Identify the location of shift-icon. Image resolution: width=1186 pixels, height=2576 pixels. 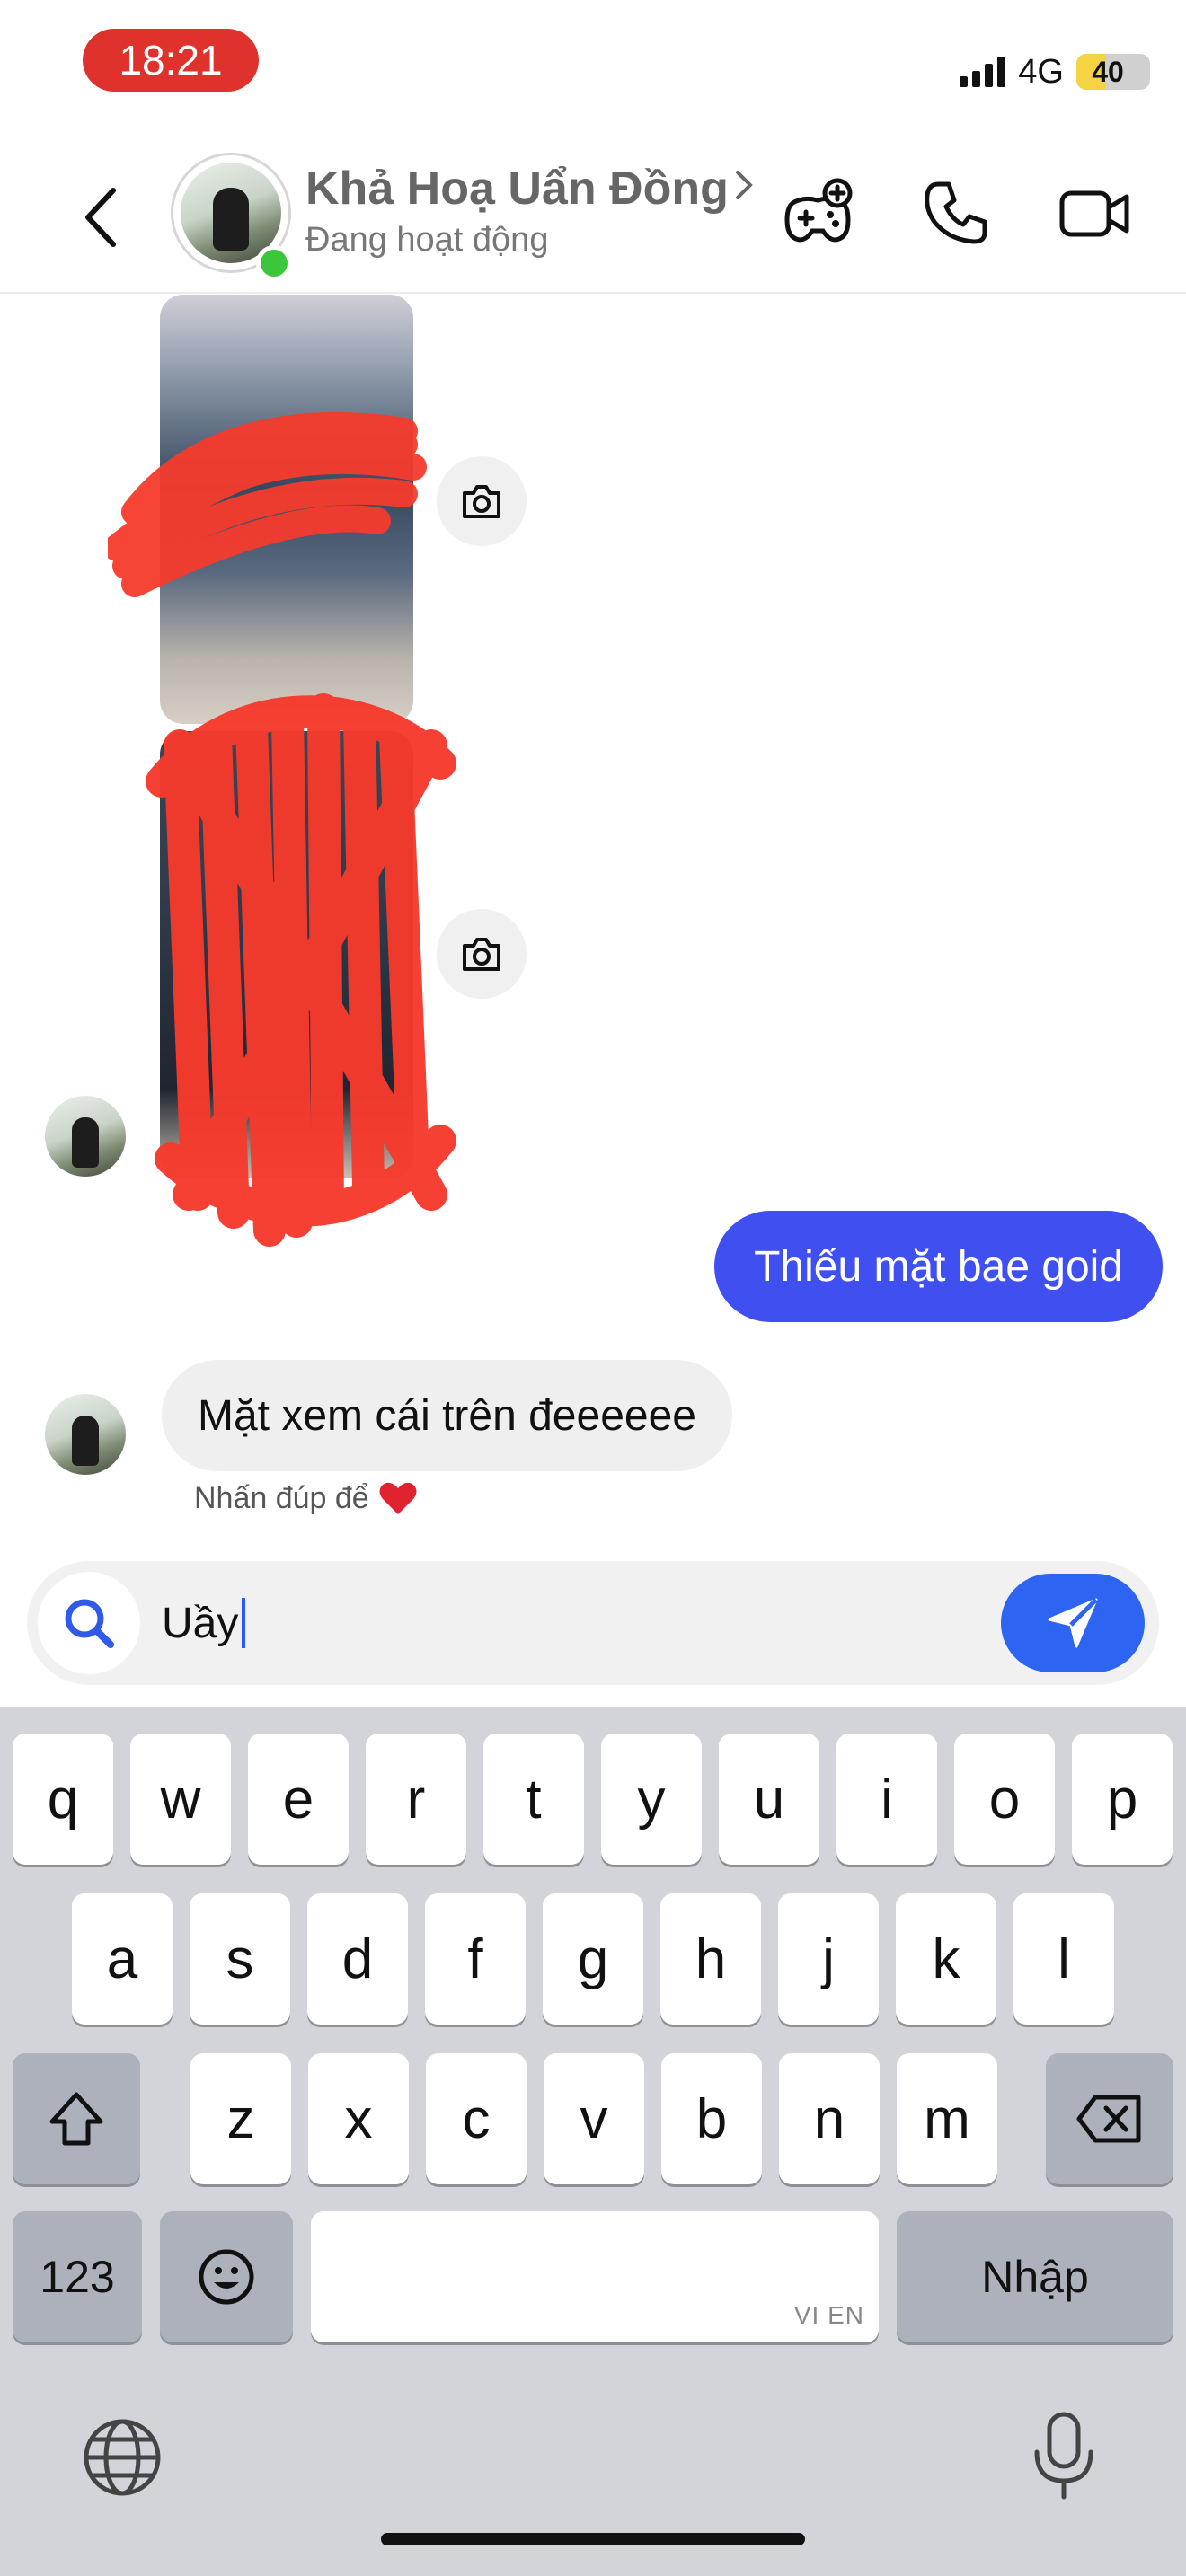
(76, 2119).